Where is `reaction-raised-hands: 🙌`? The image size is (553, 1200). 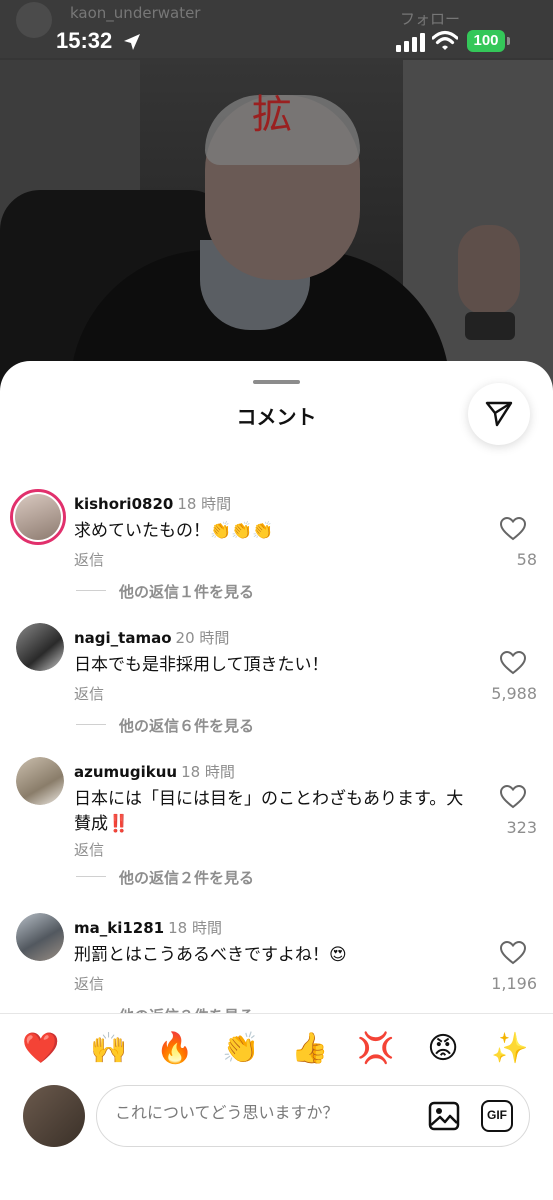 reaction-raised-hands: 🙌 is located at coordinates (109, 1049).